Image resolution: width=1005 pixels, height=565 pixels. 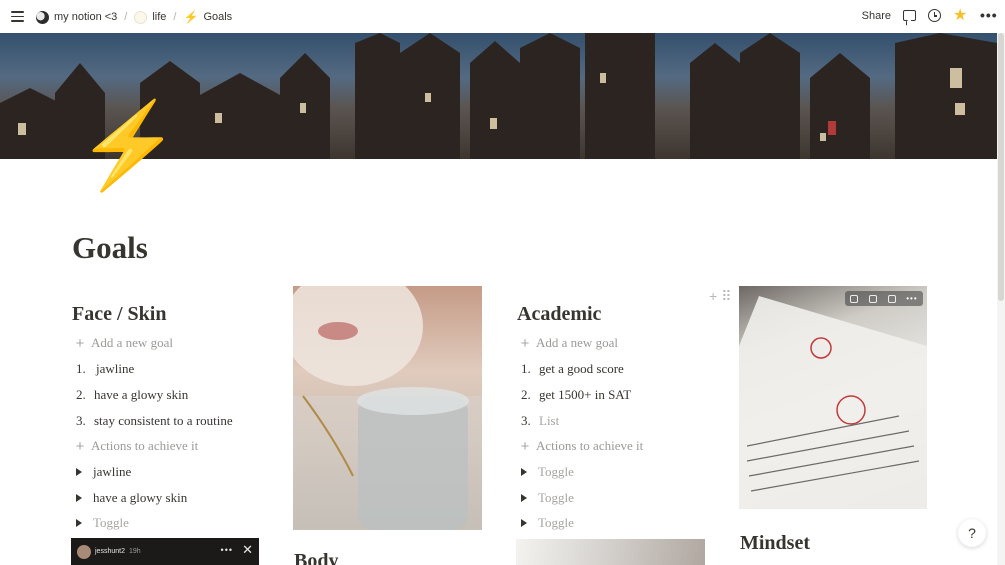 What do you see at coordinates (872, 298) in the screenshot?
I see `caption-icon` at bounding box center [872, 298].